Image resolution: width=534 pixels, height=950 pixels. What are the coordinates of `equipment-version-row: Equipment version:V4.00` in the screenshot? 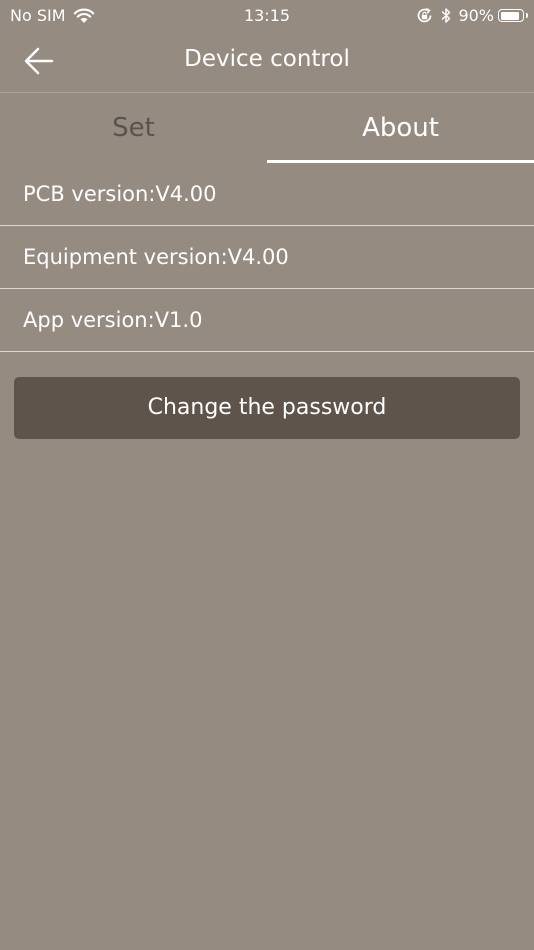 It's located at (267, 257).